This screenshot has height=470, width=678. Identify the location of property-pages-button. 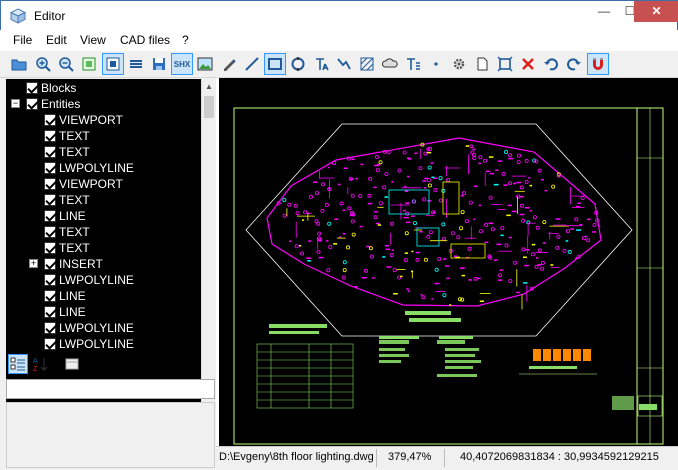
(72, 364).